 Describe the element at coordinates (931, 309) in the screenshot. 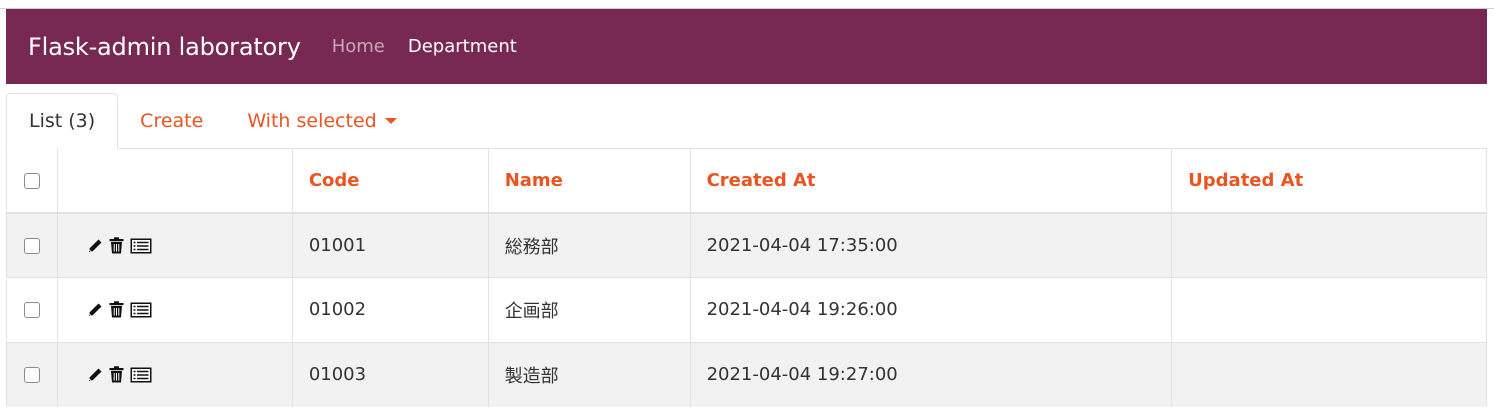

I see `cell-created-at: 2021-04-04 19:26:00` at that location.